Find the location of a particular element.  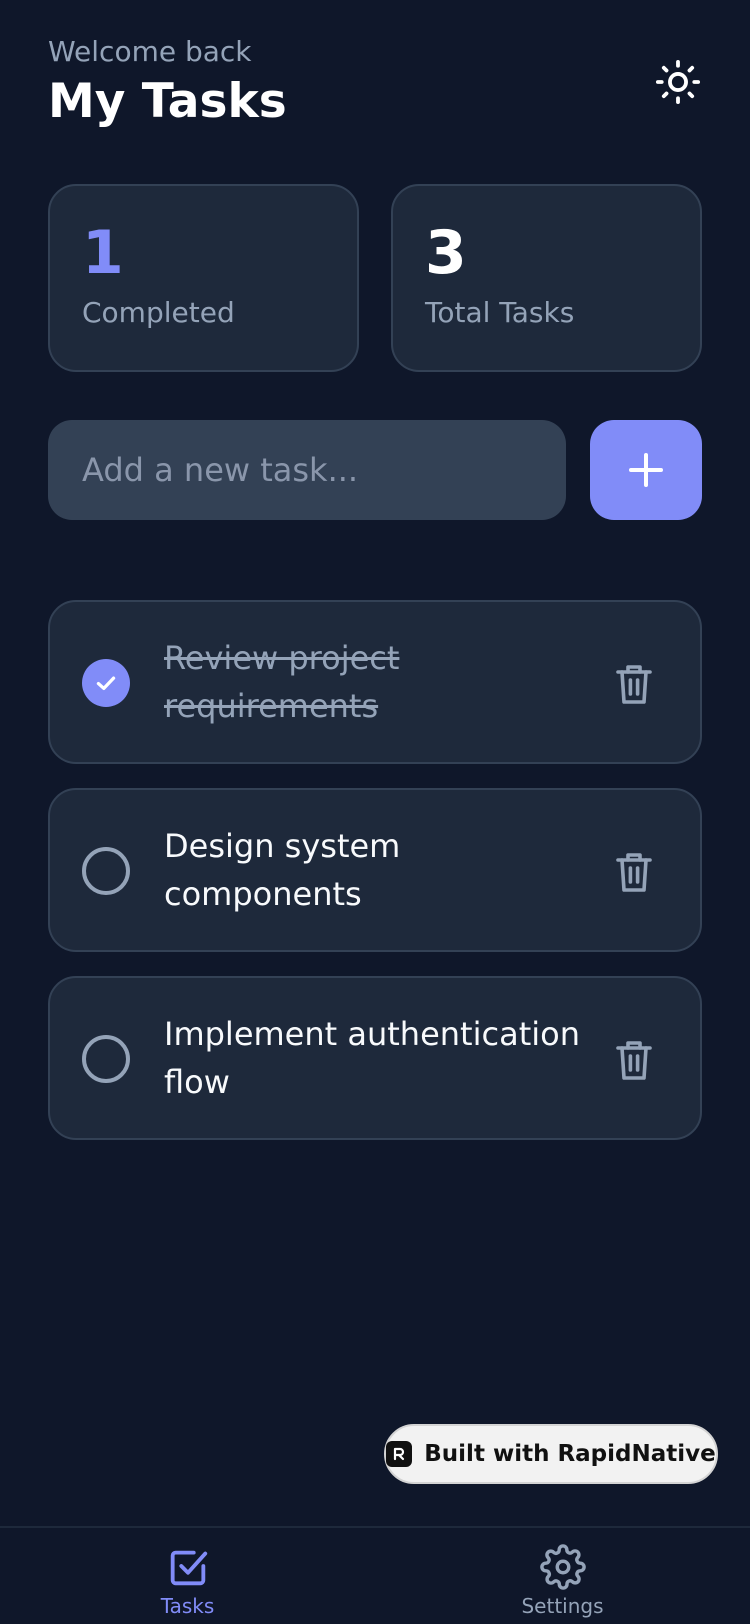

tab-settings: Settings is located at coordinates (562, 1576).